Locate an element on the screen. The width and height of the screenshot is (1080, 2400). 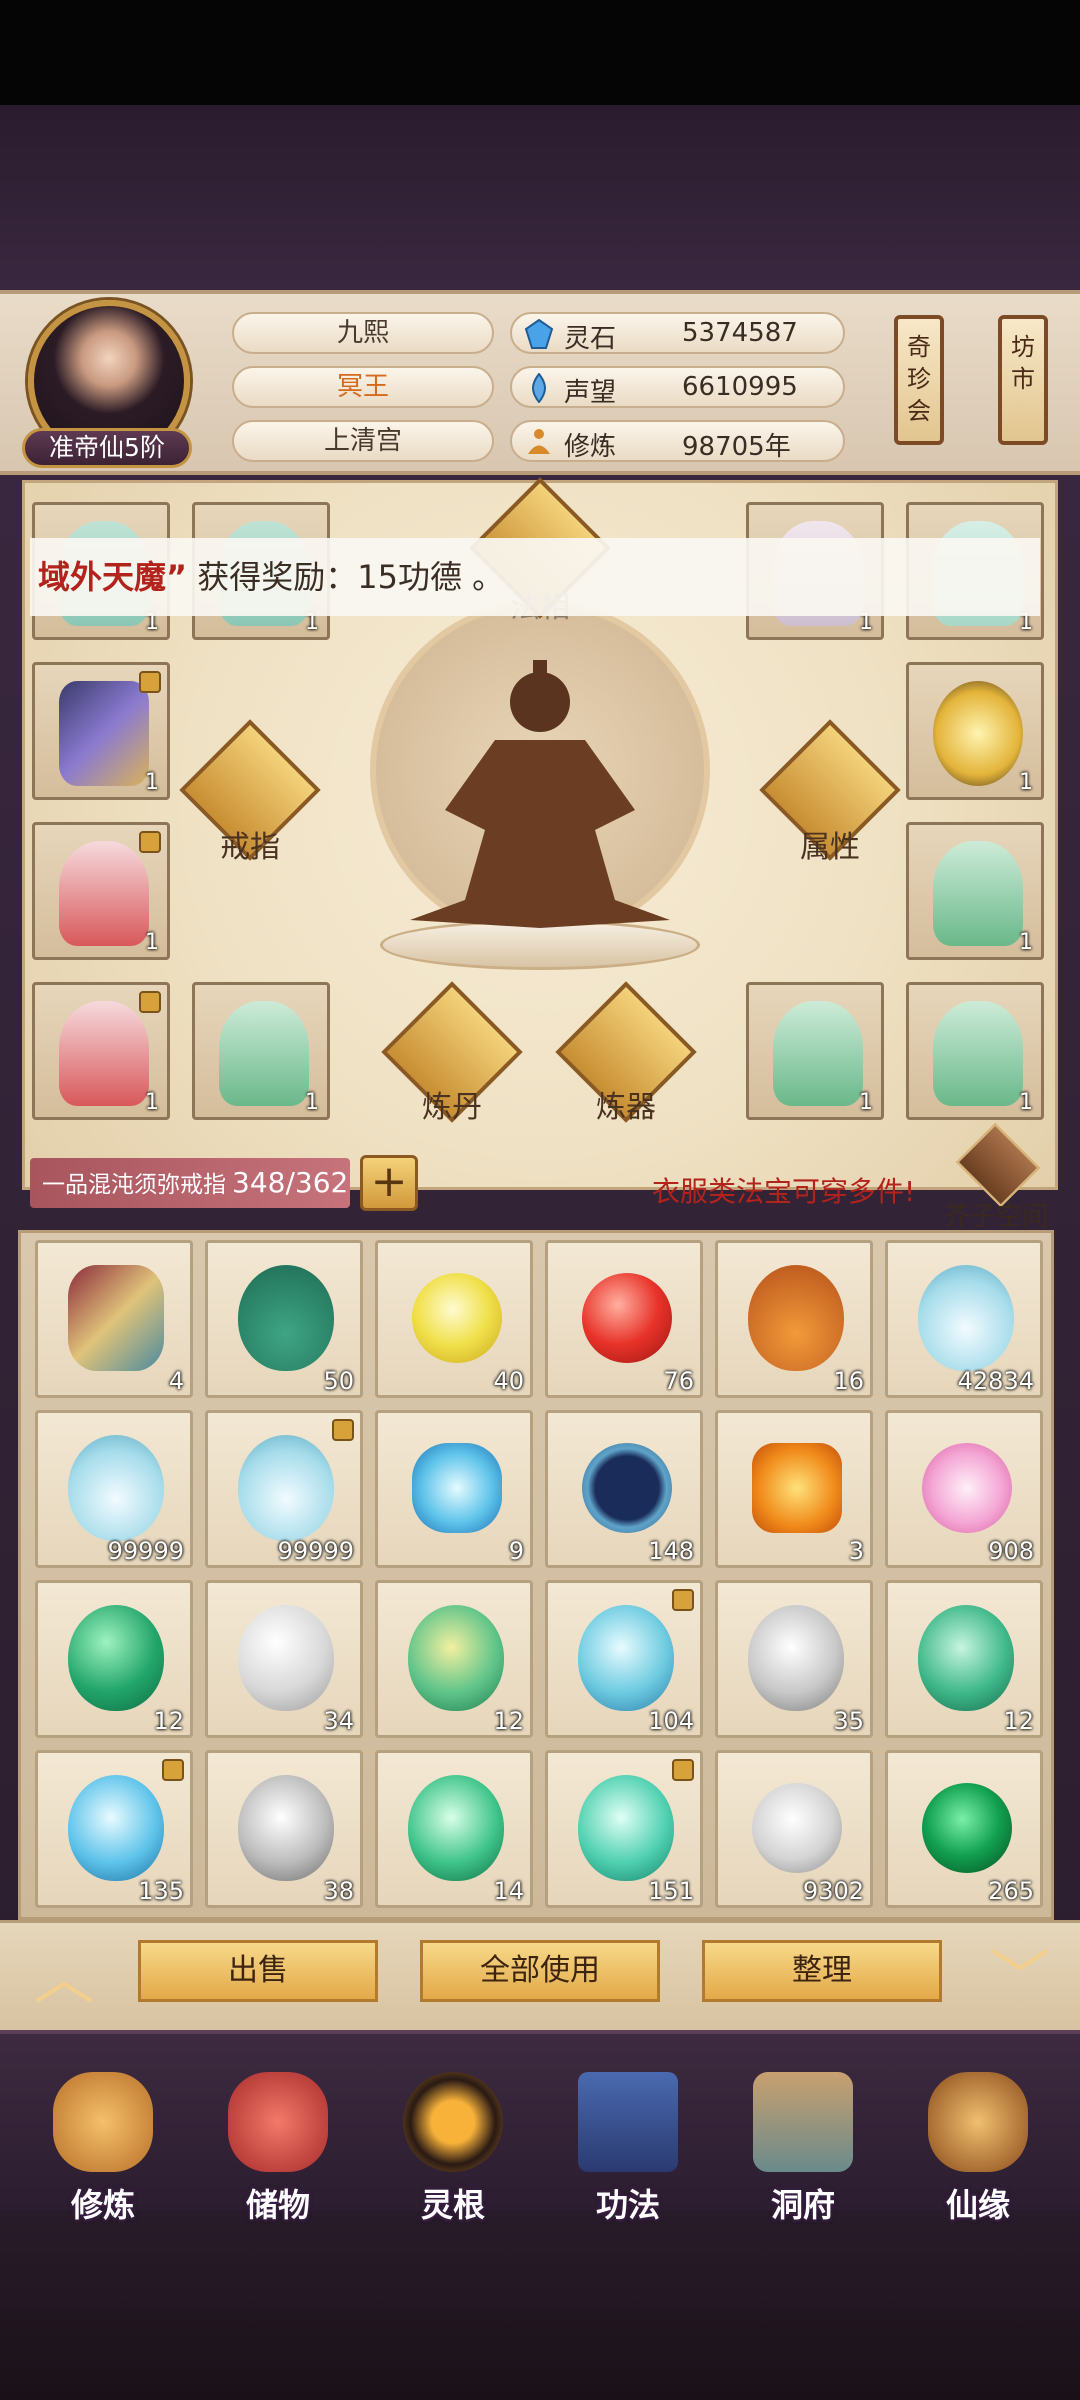
resource-prestige: 声望 6610995 is located at coordinates (677, 387).